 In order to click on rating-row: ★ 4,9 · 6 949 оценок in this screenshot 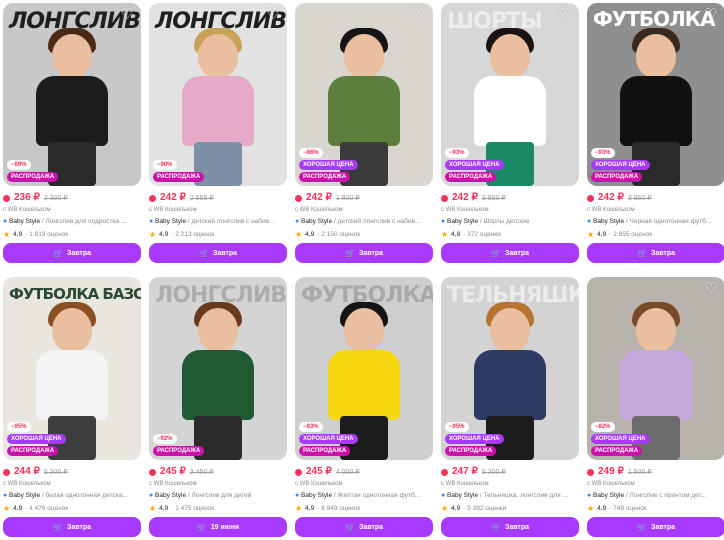, I will do `click(364, 508)`.